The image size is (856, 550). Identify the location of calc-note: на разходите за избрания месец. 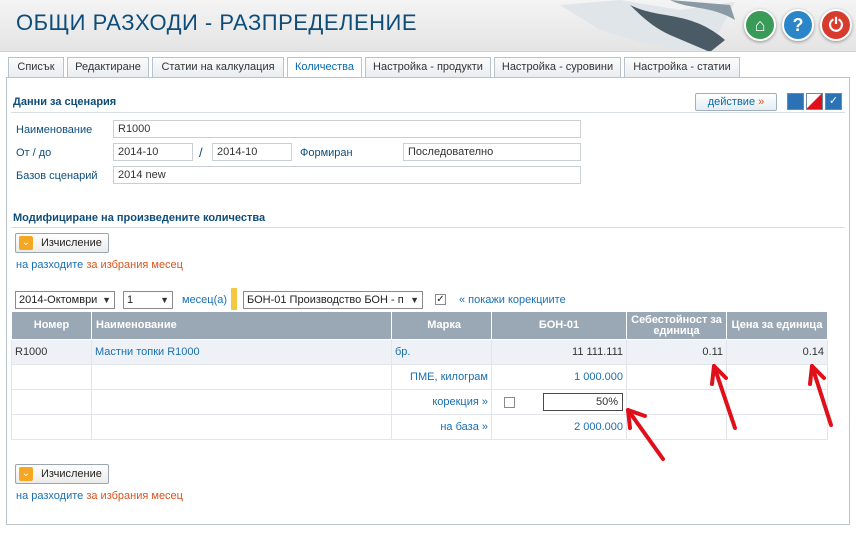
(99, 265).